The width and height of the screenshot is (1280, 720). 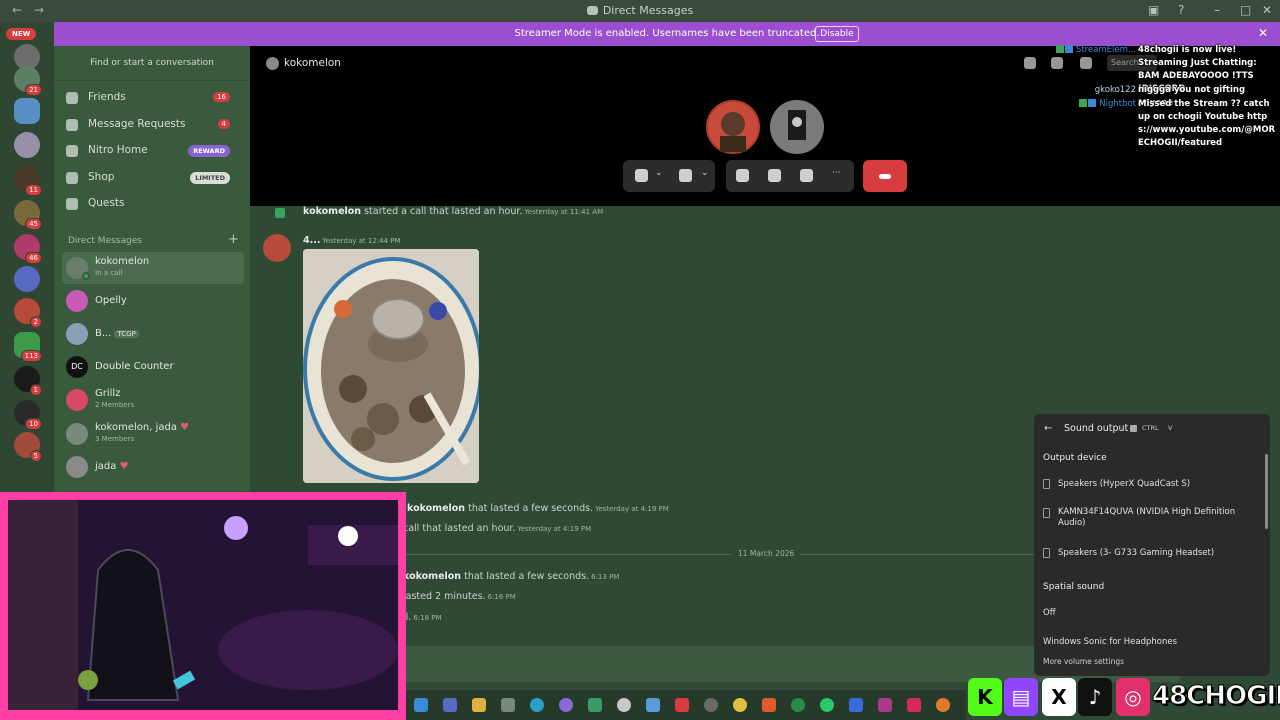 I want to click on status-dot, so click(x=86, y=276).